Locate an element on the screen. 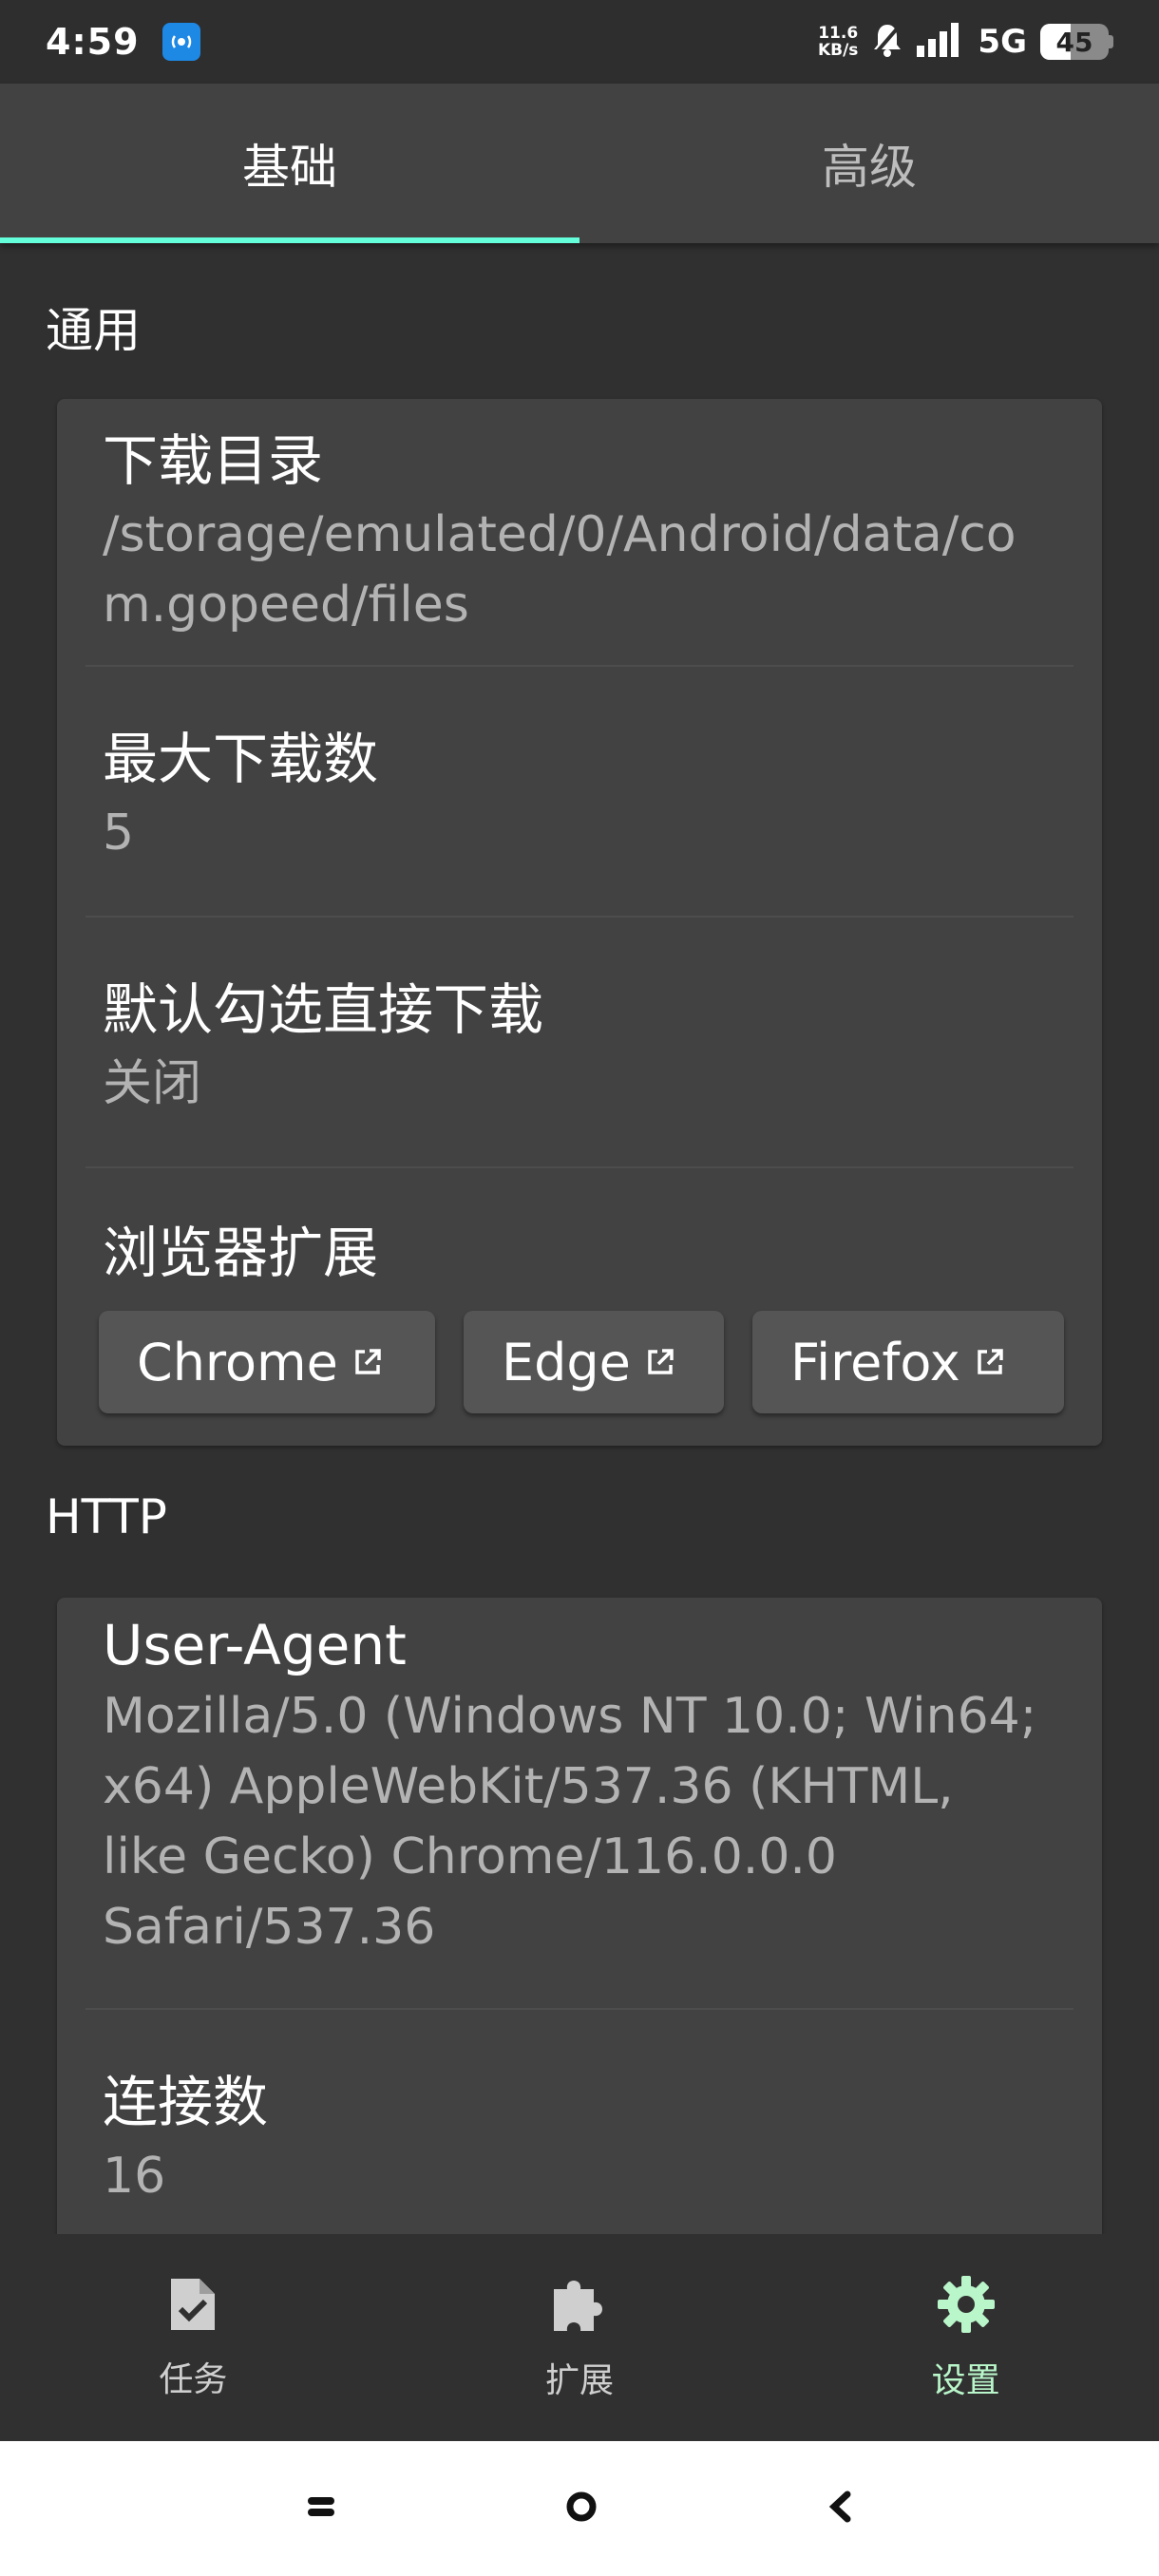 This screenshot has width=1159, height=2576. nav-item-tasks: 任务 is located at coordinates (192, 2338).